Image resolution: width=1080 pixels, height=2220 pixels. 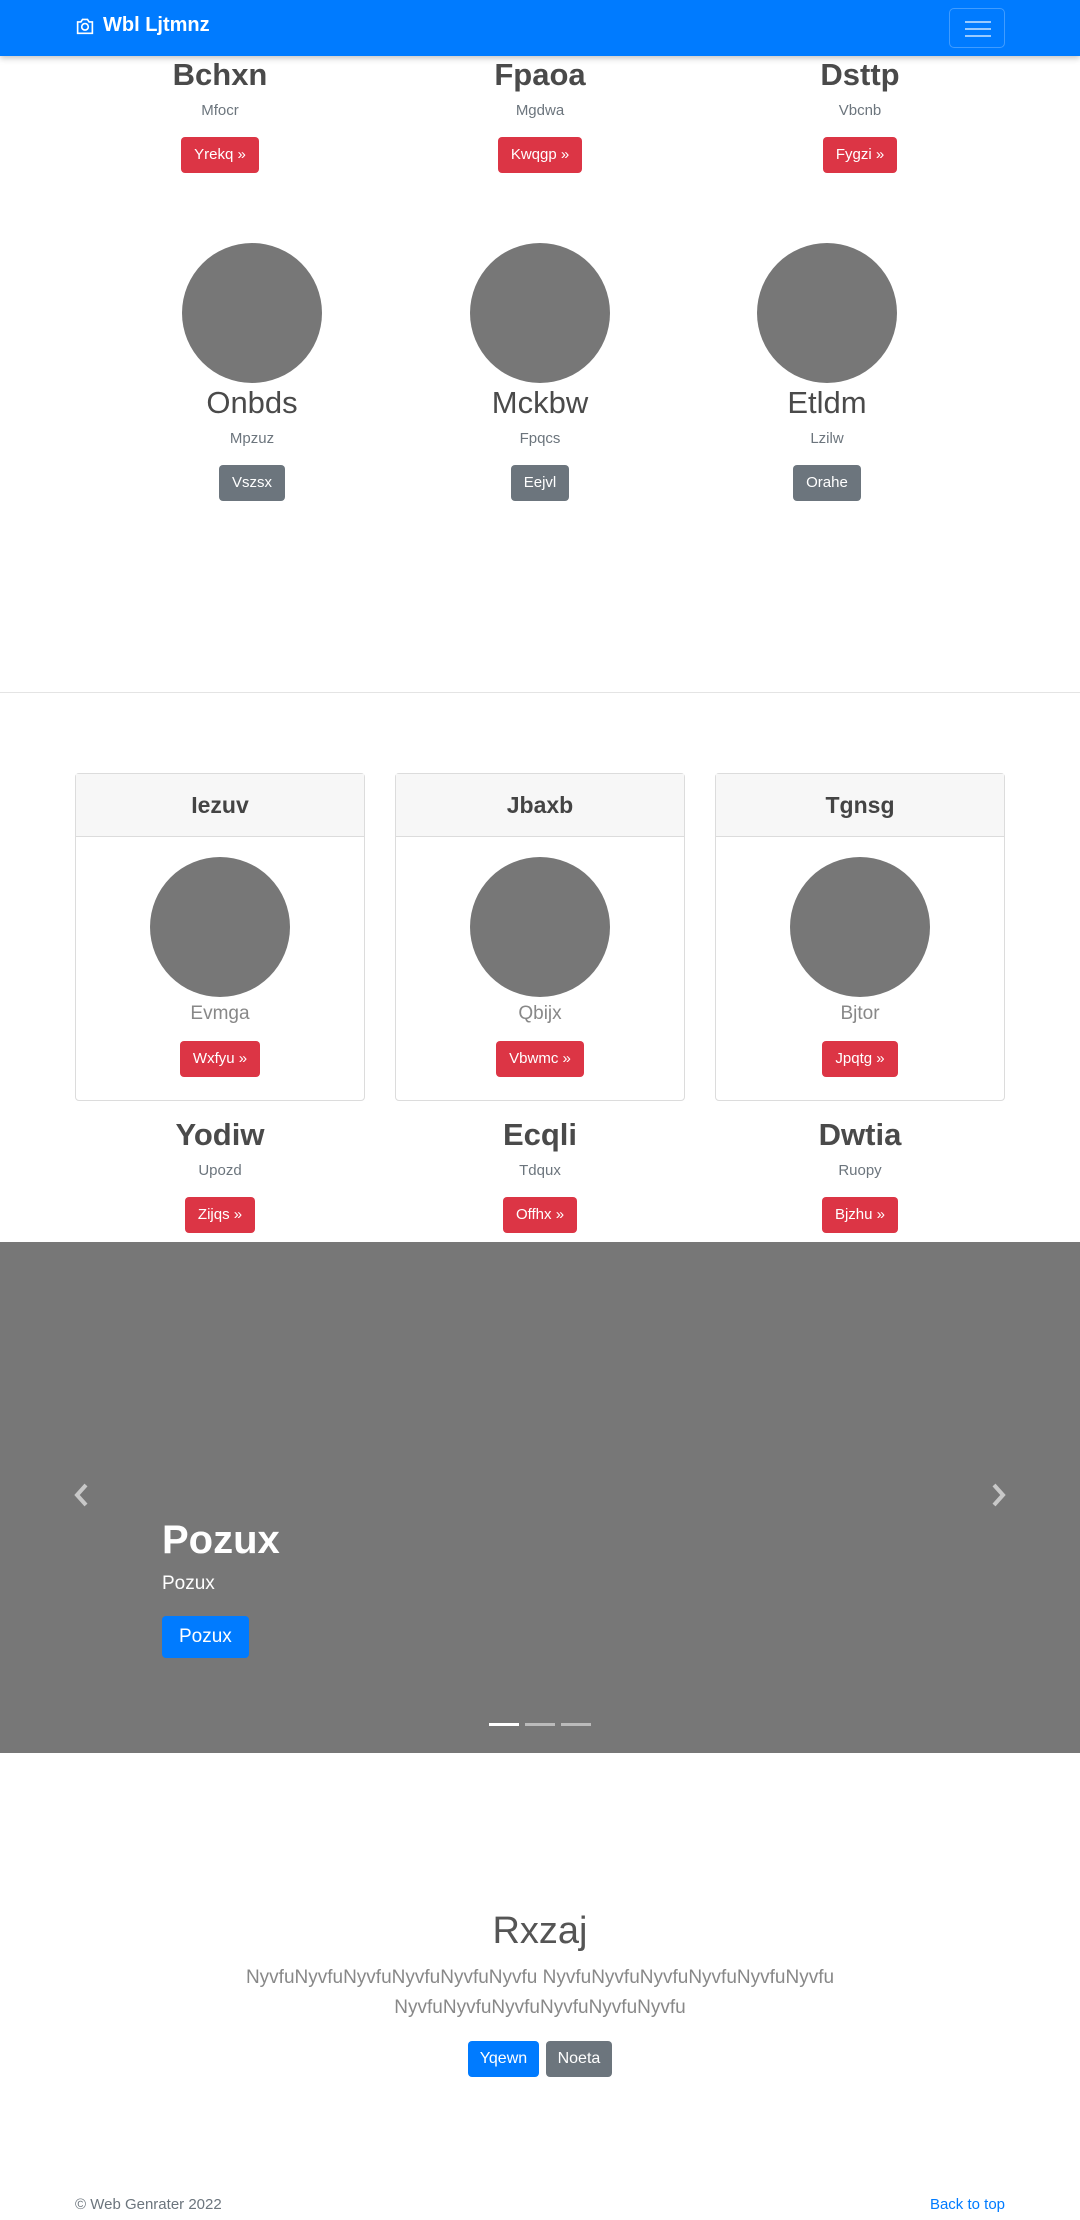 What do you see at coordinates (220, 1013) in the screenshot?
I see `card-name: Evmga` at bounding box center [220, 1013].